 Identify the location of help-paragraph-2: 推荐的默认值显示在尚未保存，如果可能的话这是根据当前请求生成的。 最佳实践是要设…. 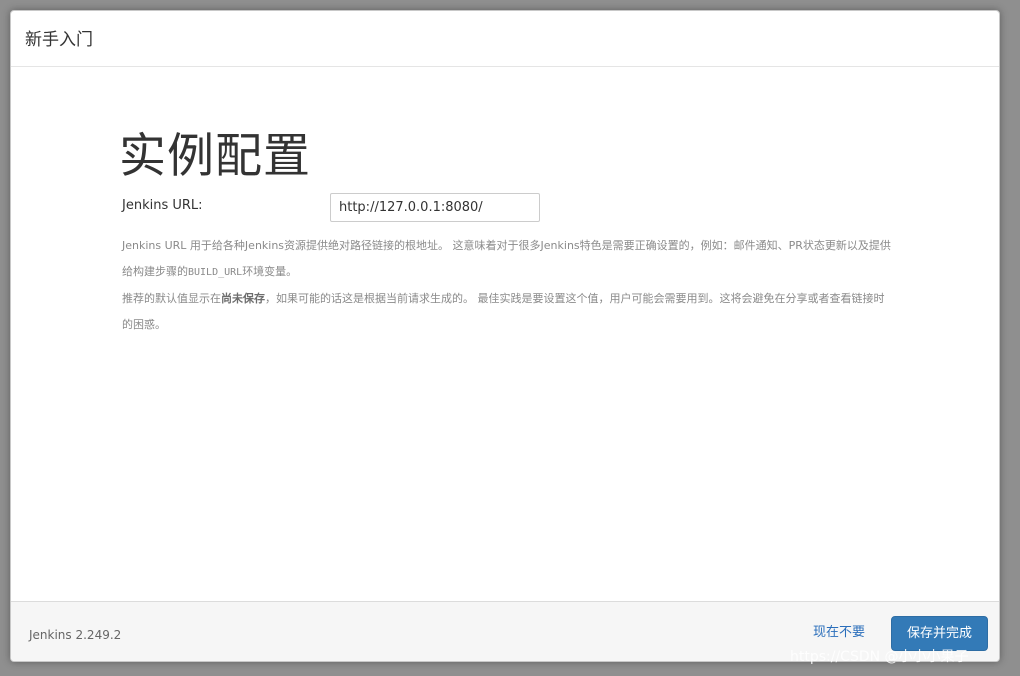
(507, 312).